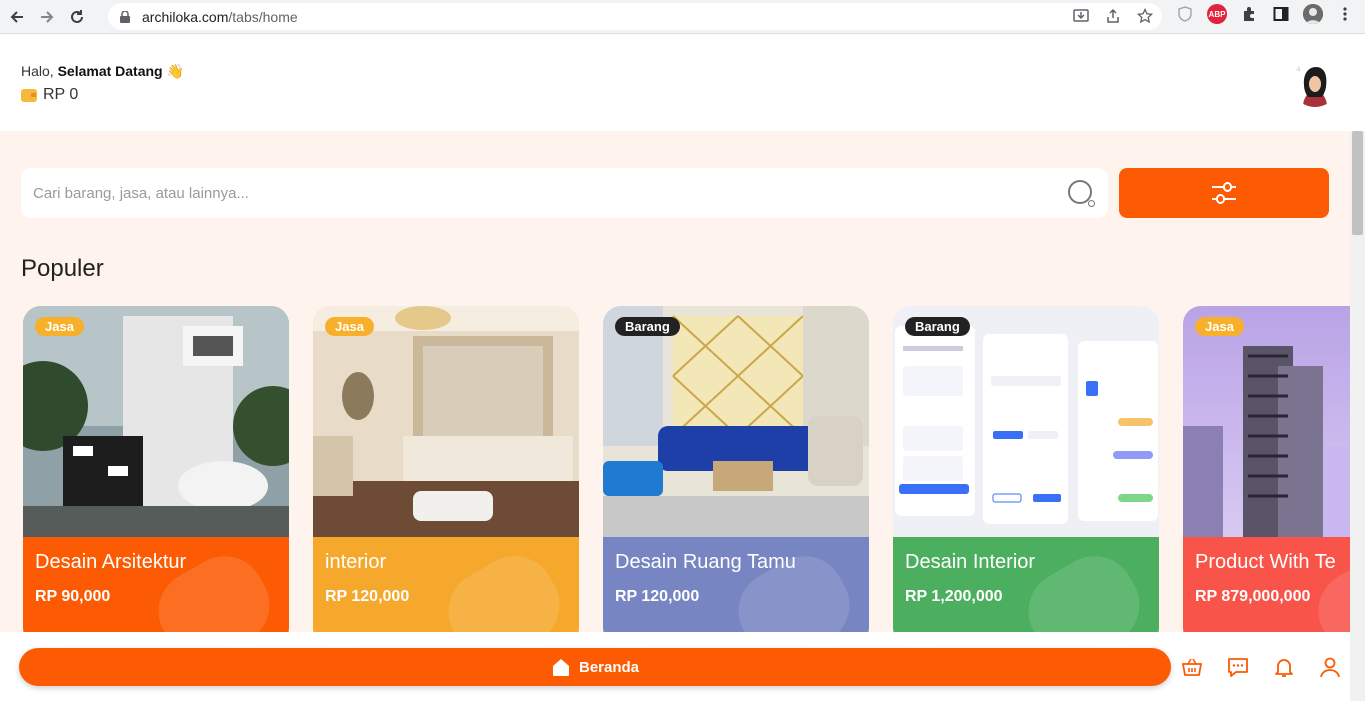 The image size is (1365, 701). I want to click on url-text: archiloka.com/tabs/home, so click(220, 16).